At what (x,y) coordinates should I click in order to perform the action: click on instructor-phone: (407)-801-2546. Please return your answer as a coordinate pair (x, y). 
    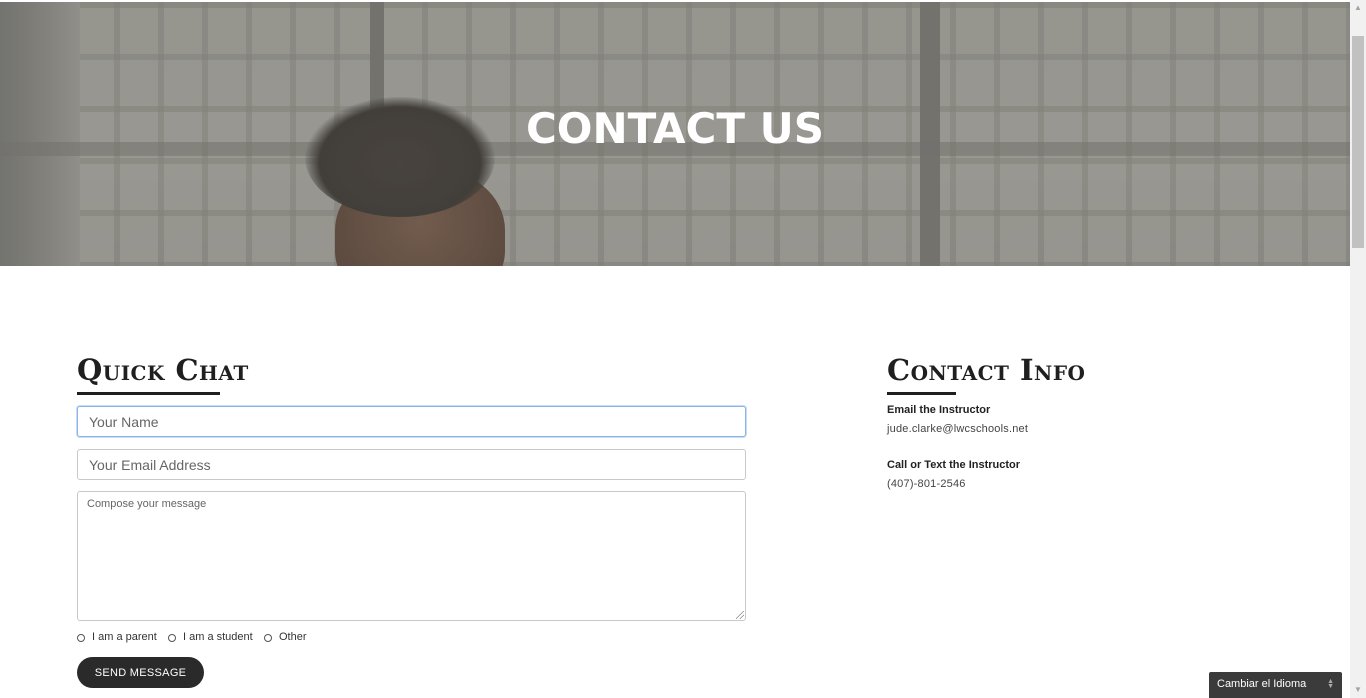
    Looking at the image, I should click on (926, 484).